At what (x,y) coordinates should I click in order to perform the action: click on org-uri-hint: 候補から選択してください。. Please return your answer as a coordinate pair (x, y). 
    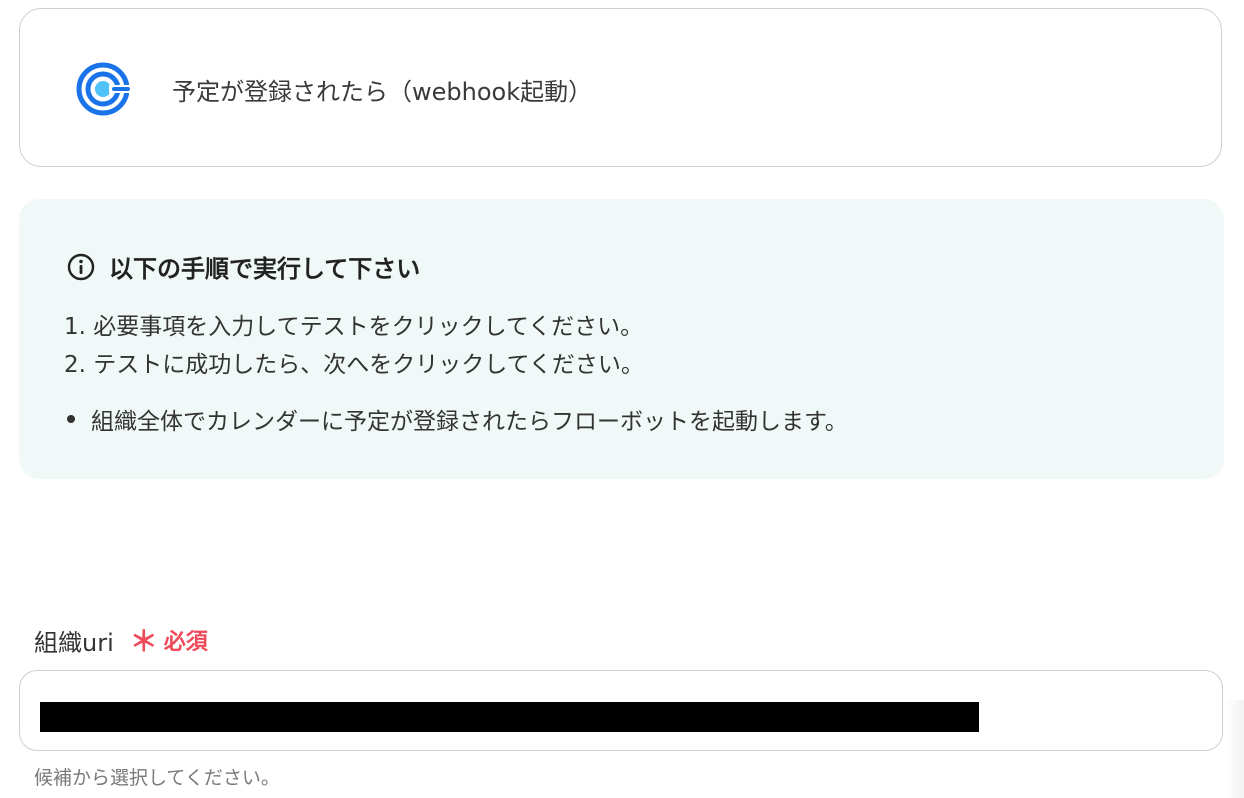
    Looking at the image, I should click on (157, 778).